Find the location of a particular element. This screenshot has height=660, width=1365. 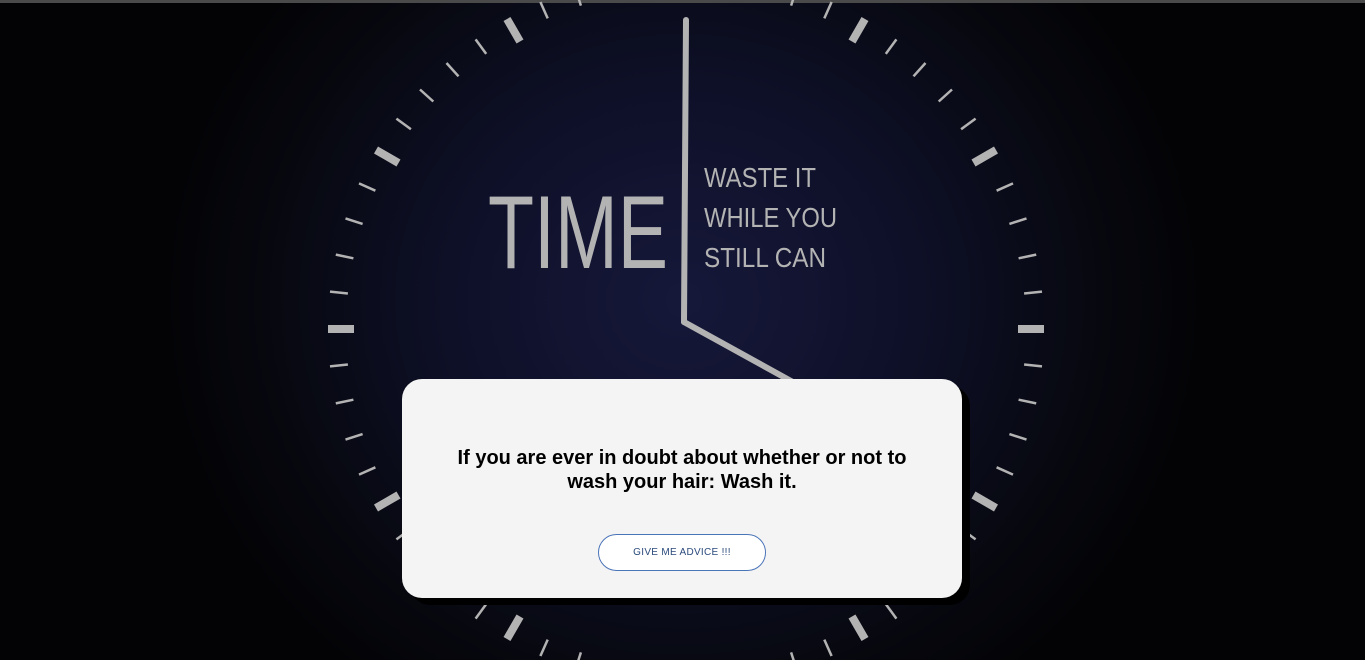

clock-minute-hand is located at coordinates (685, 171).